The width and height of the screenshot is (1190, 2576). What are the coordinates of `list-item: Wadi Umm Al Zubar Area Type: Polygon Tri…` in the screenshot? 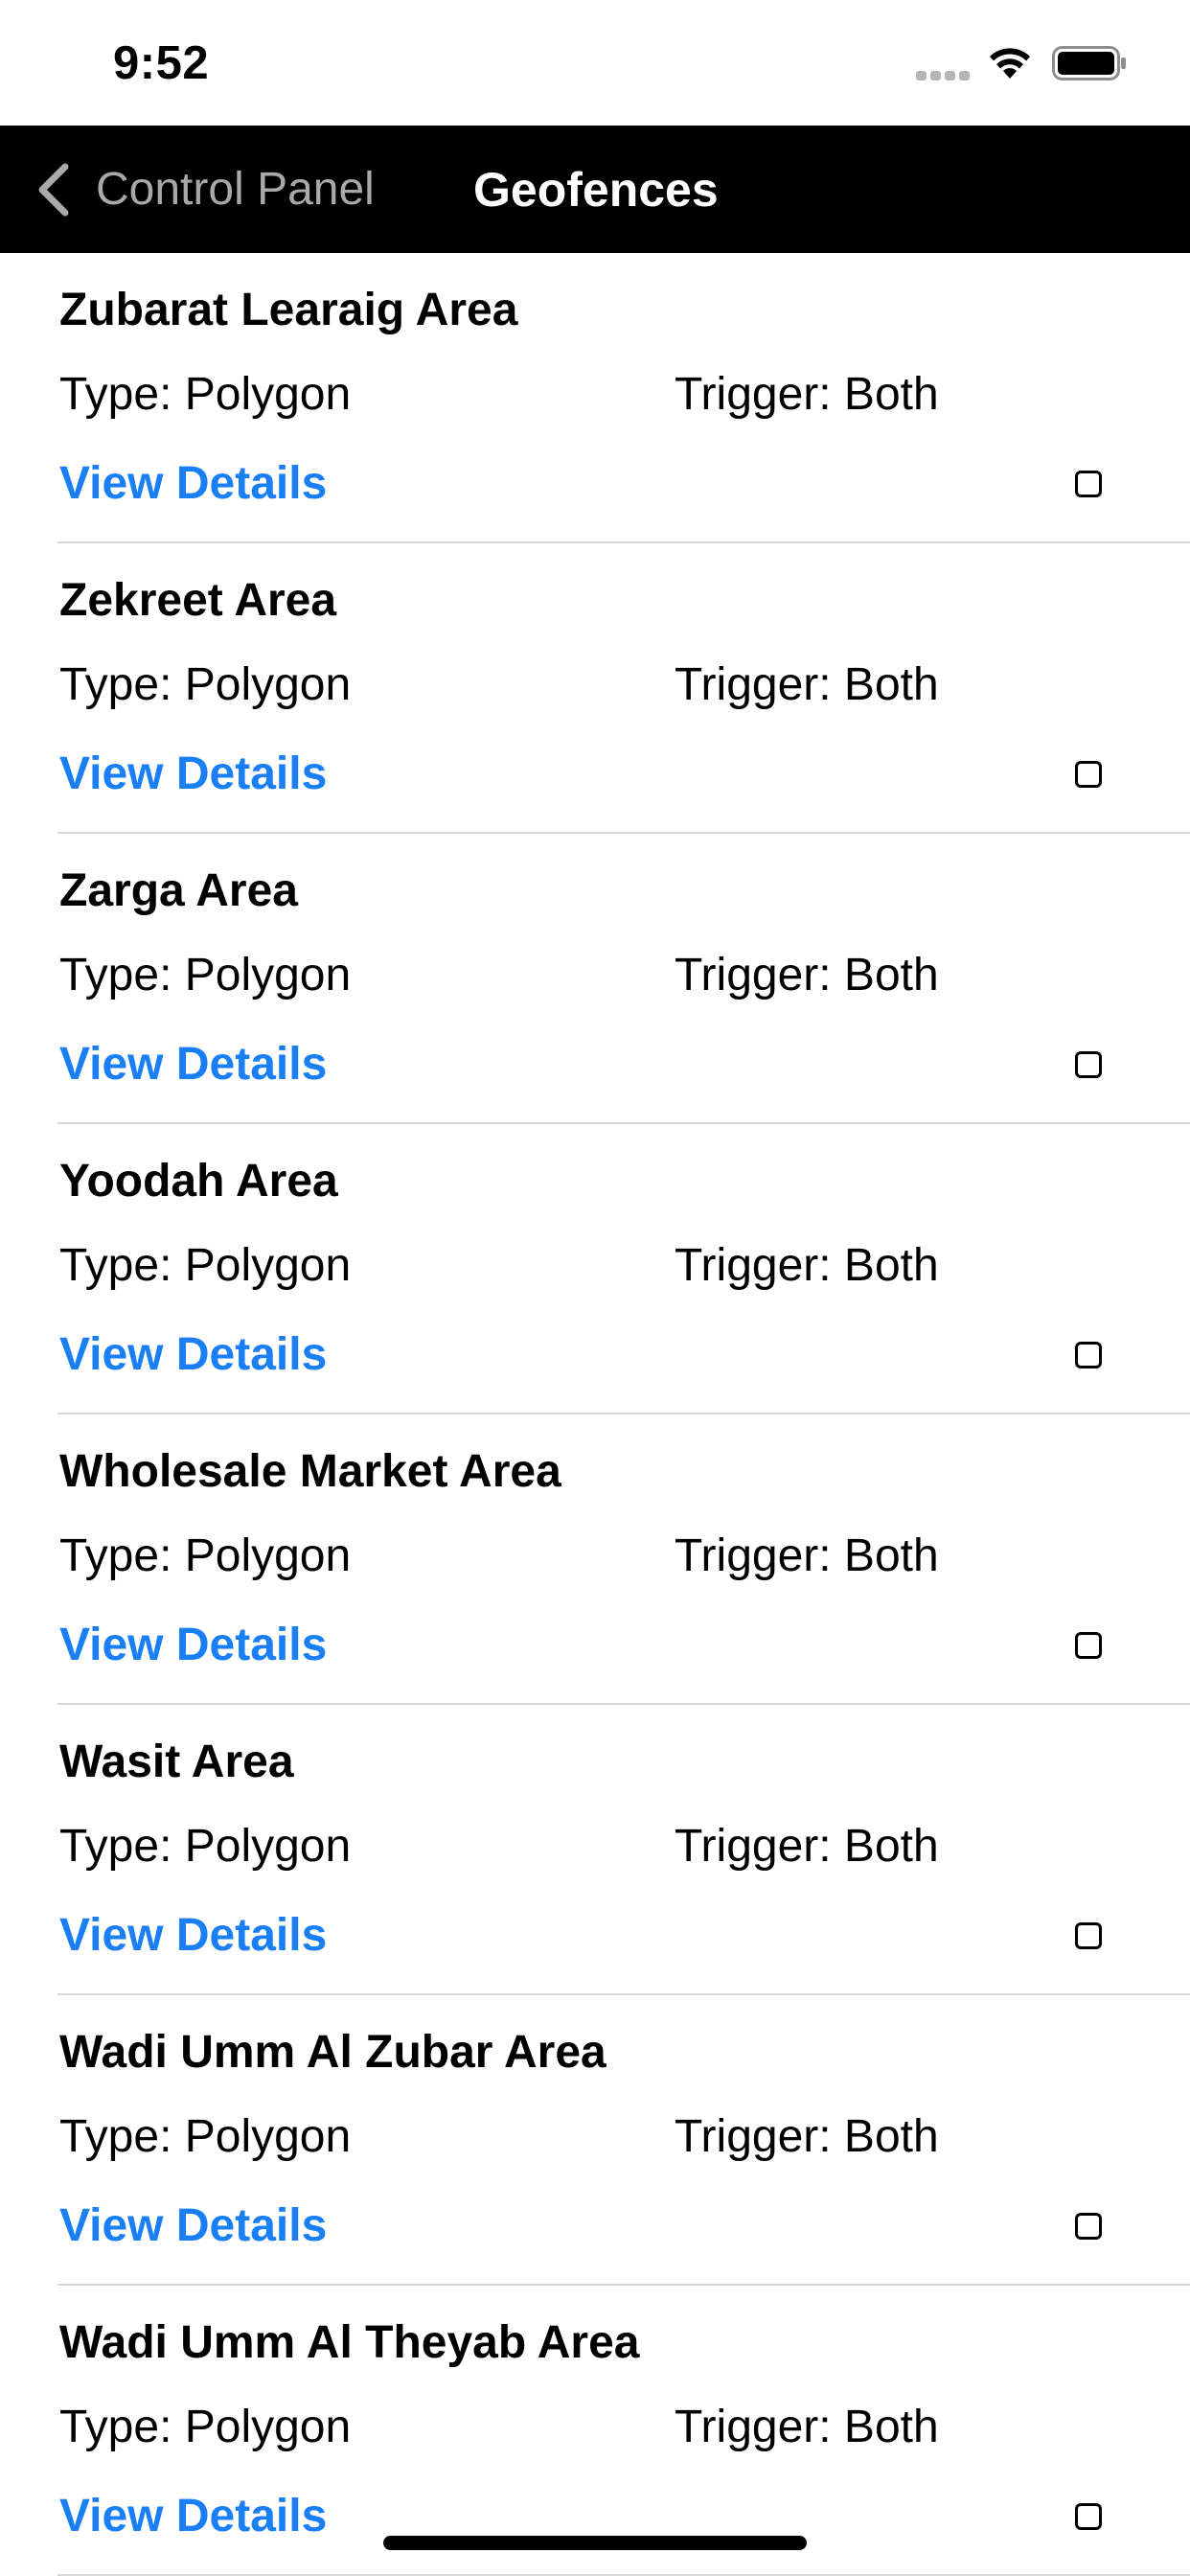 It's located at (595, 2140).